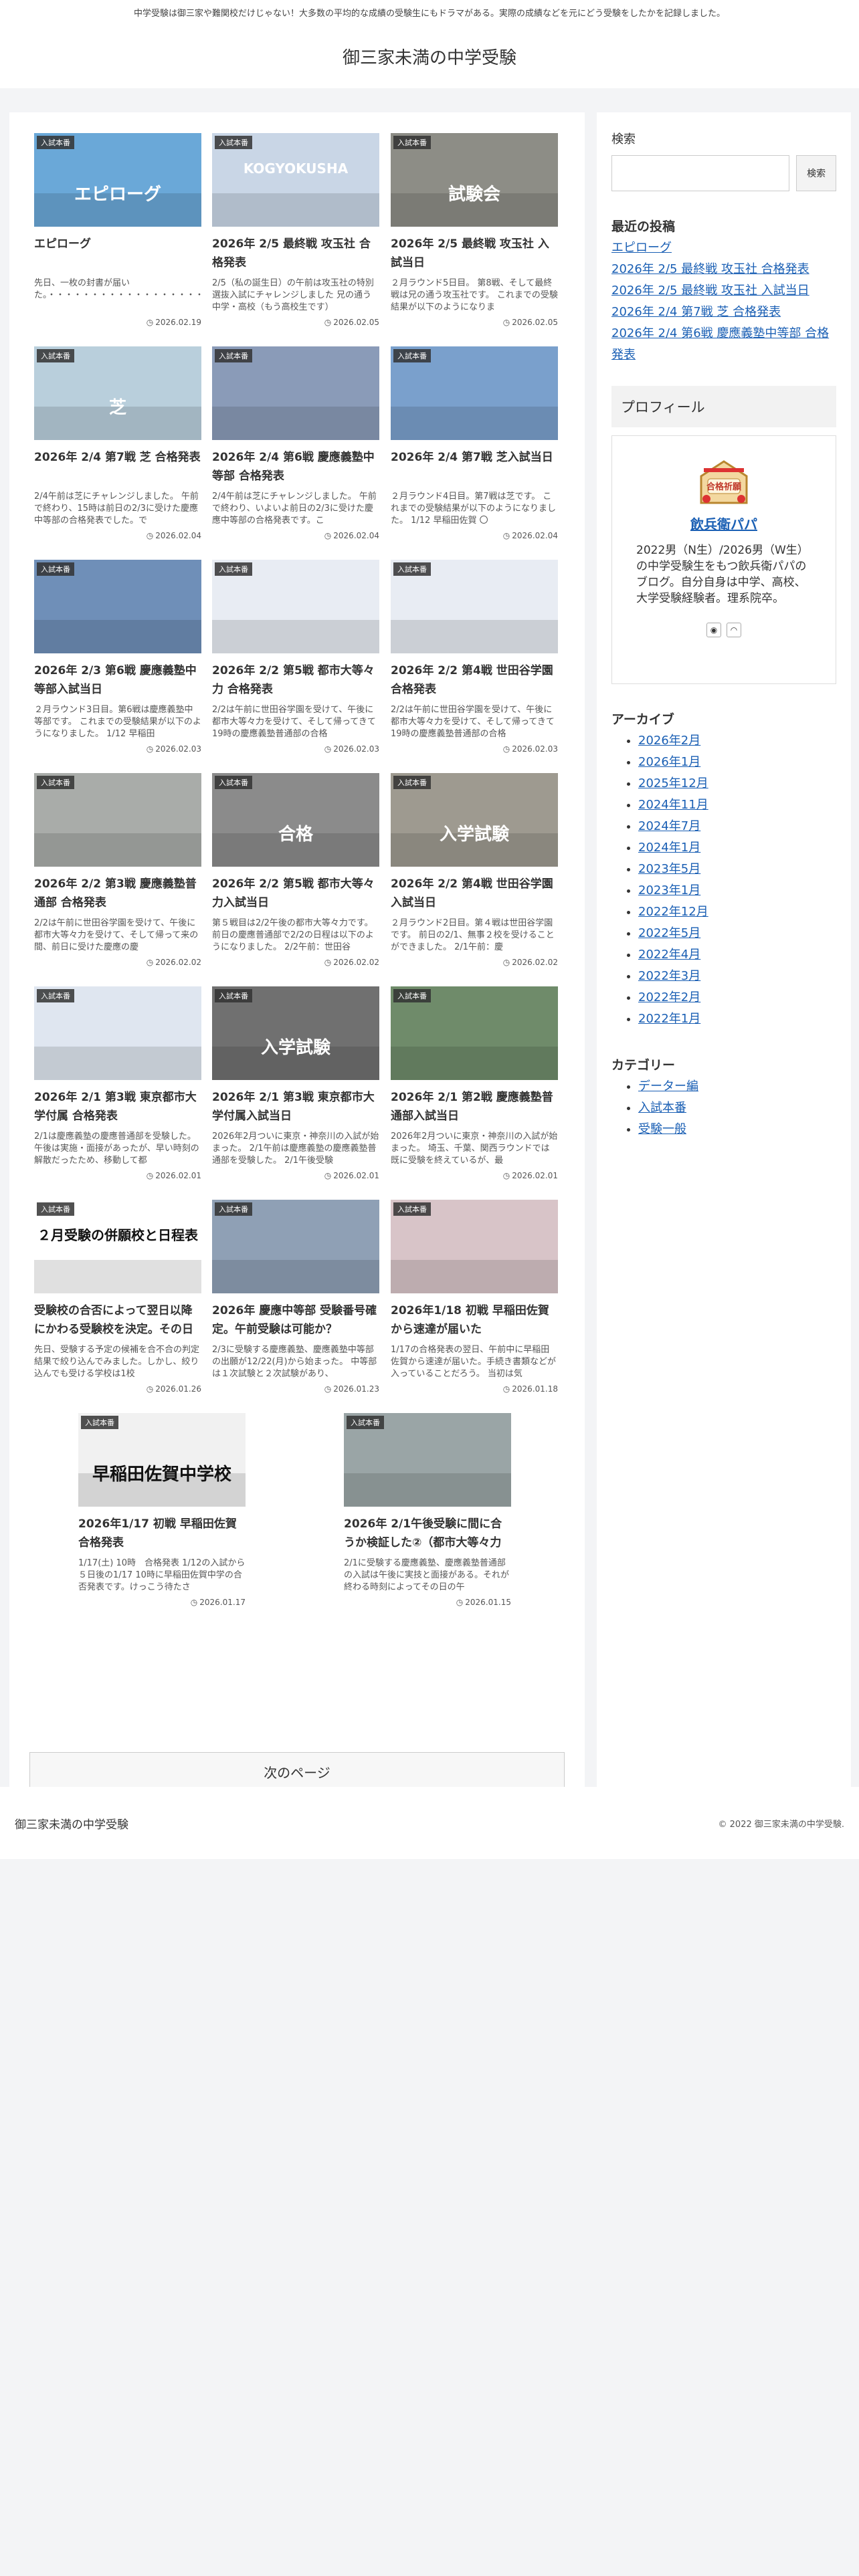  What do you see at coordinates (117, 393) in the screenshot?
I see `post-thumbnail: 芝 入試本番` at bounding box center [117, 393].